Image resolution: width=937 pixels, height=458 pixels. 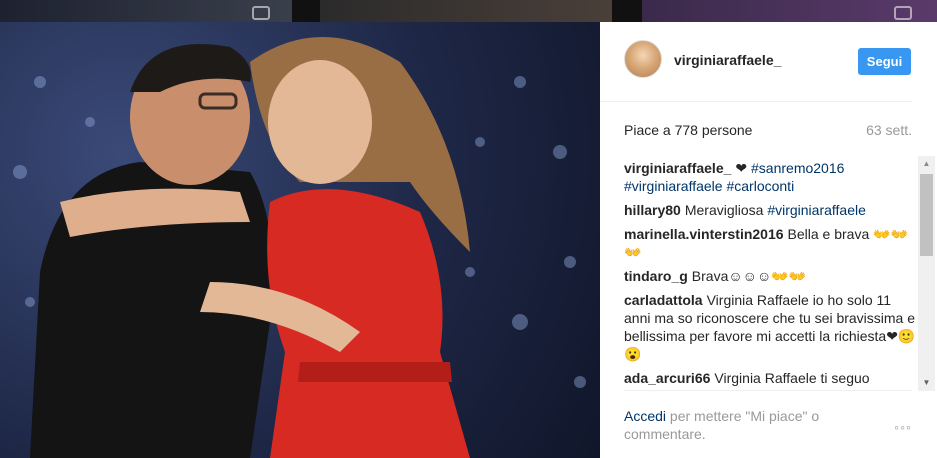 What do you see at coordinates (889, 130) in the screenshot?
I see `post-time: 63 sett.` at bounding box center [889, 130].